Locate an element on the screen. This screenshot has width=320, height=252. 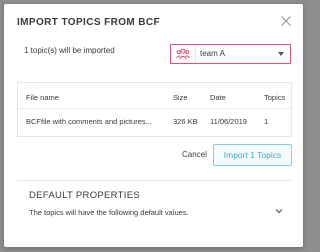
header-topics: Topics is located at coordinates (275, 97).